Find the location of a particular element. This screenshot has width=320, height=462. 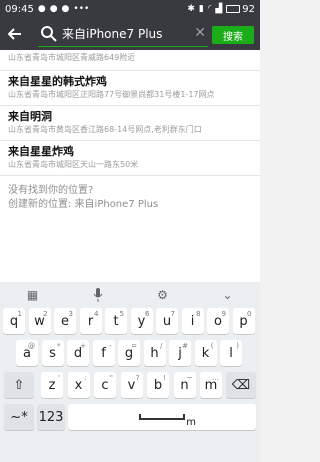

chevron-down-icon: ⌄ is located at coordinates (228, 295).